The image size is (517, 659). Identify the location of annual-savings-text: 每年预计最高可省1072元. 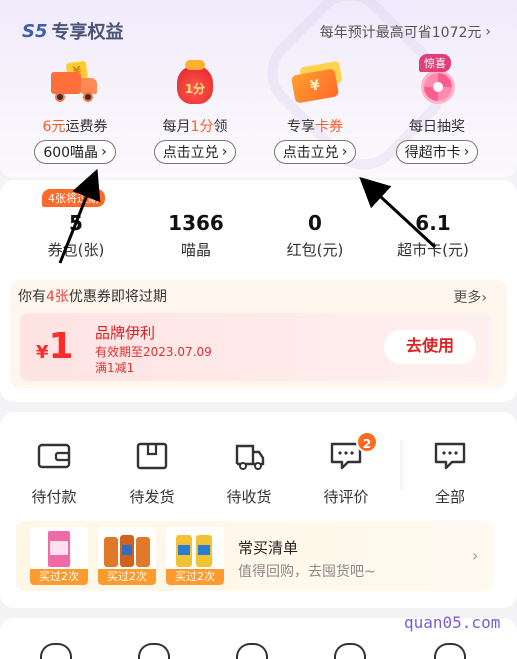
(400, 33).